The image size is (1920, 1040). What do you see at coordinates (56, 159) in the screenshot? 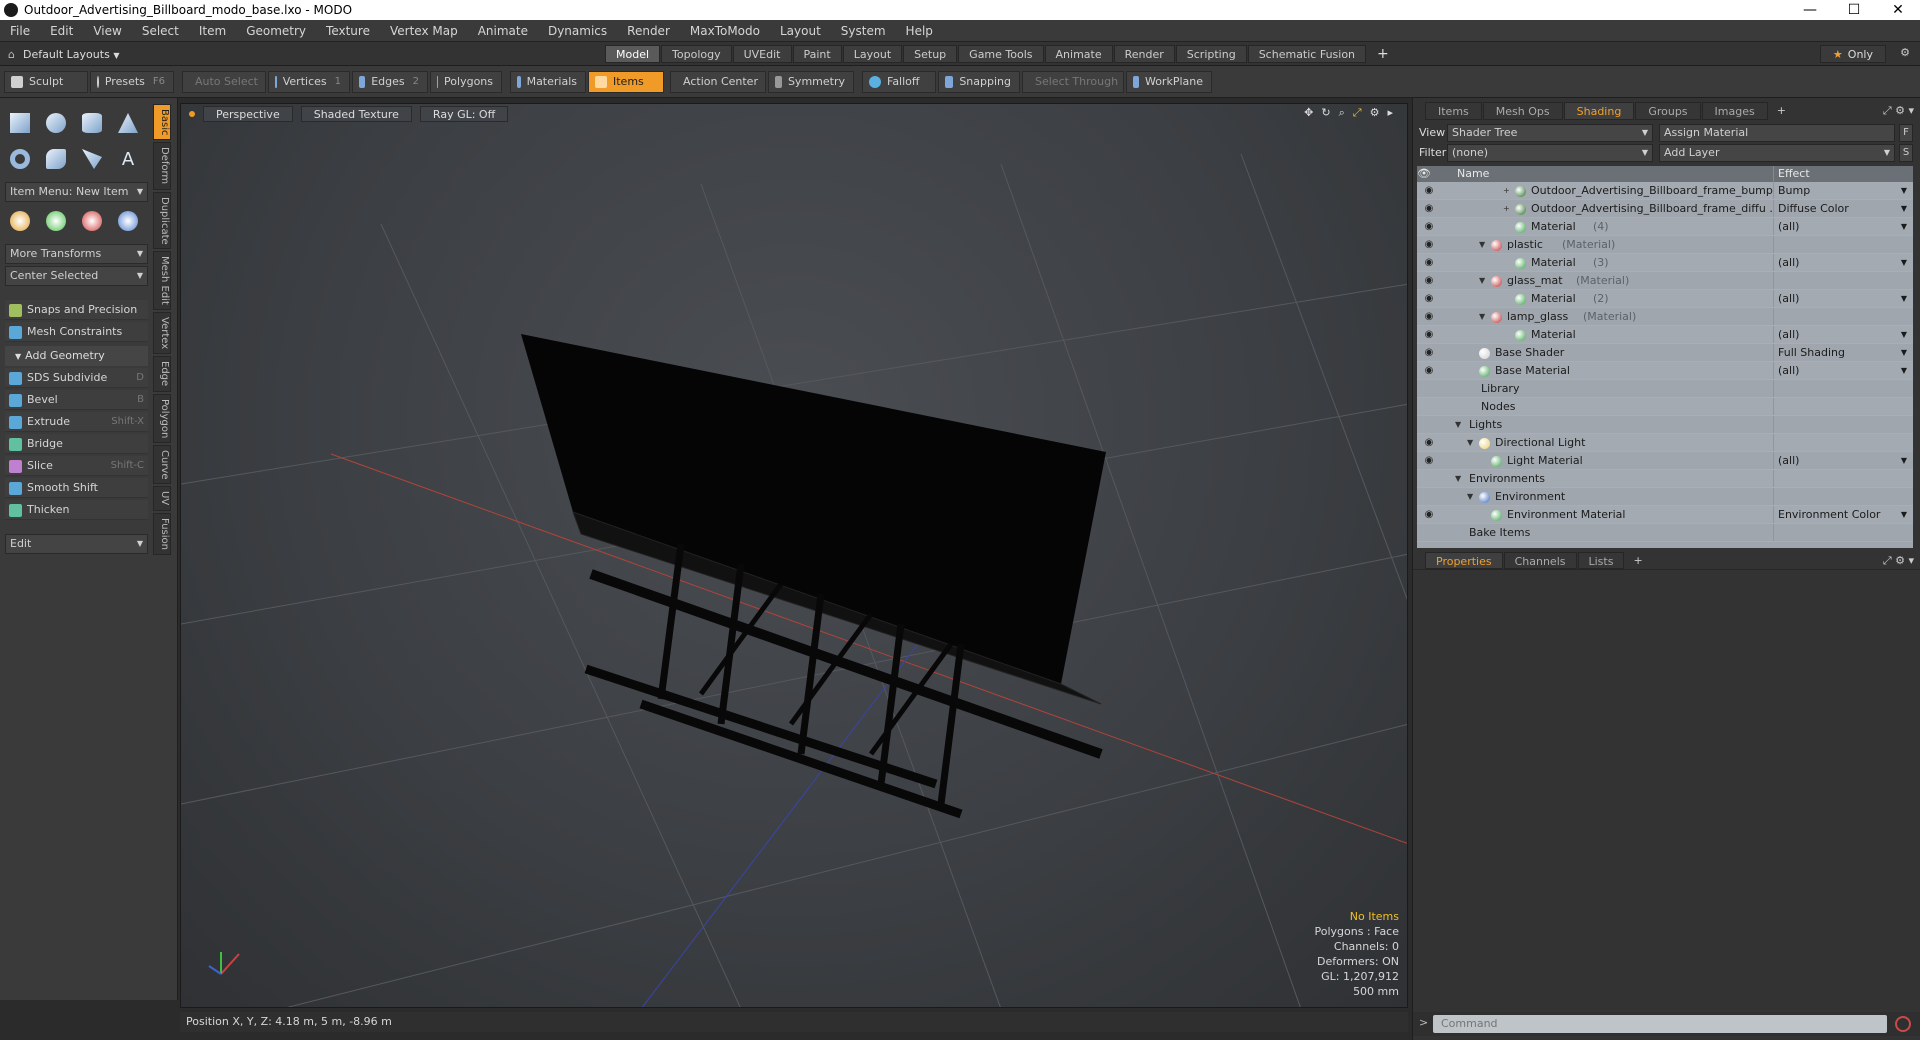
I see `tube-primitive-button` at bounding box center [56, 159].